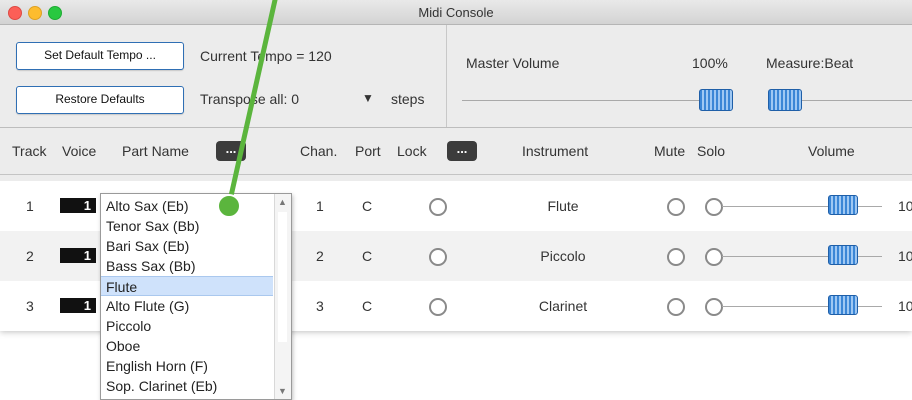 The image size is (912, 400). What do you see at coordinates (320, 306) in the screenshot?
I see `chan-value: 3` at bounding box center [320, 306].